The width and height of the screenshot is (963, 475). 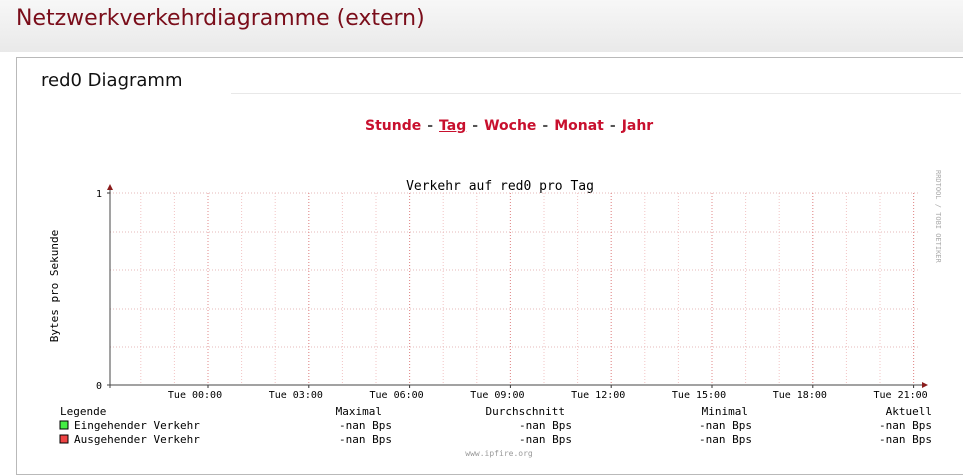 I want to click on x-axis-arrow, so click(x=925, y=385).